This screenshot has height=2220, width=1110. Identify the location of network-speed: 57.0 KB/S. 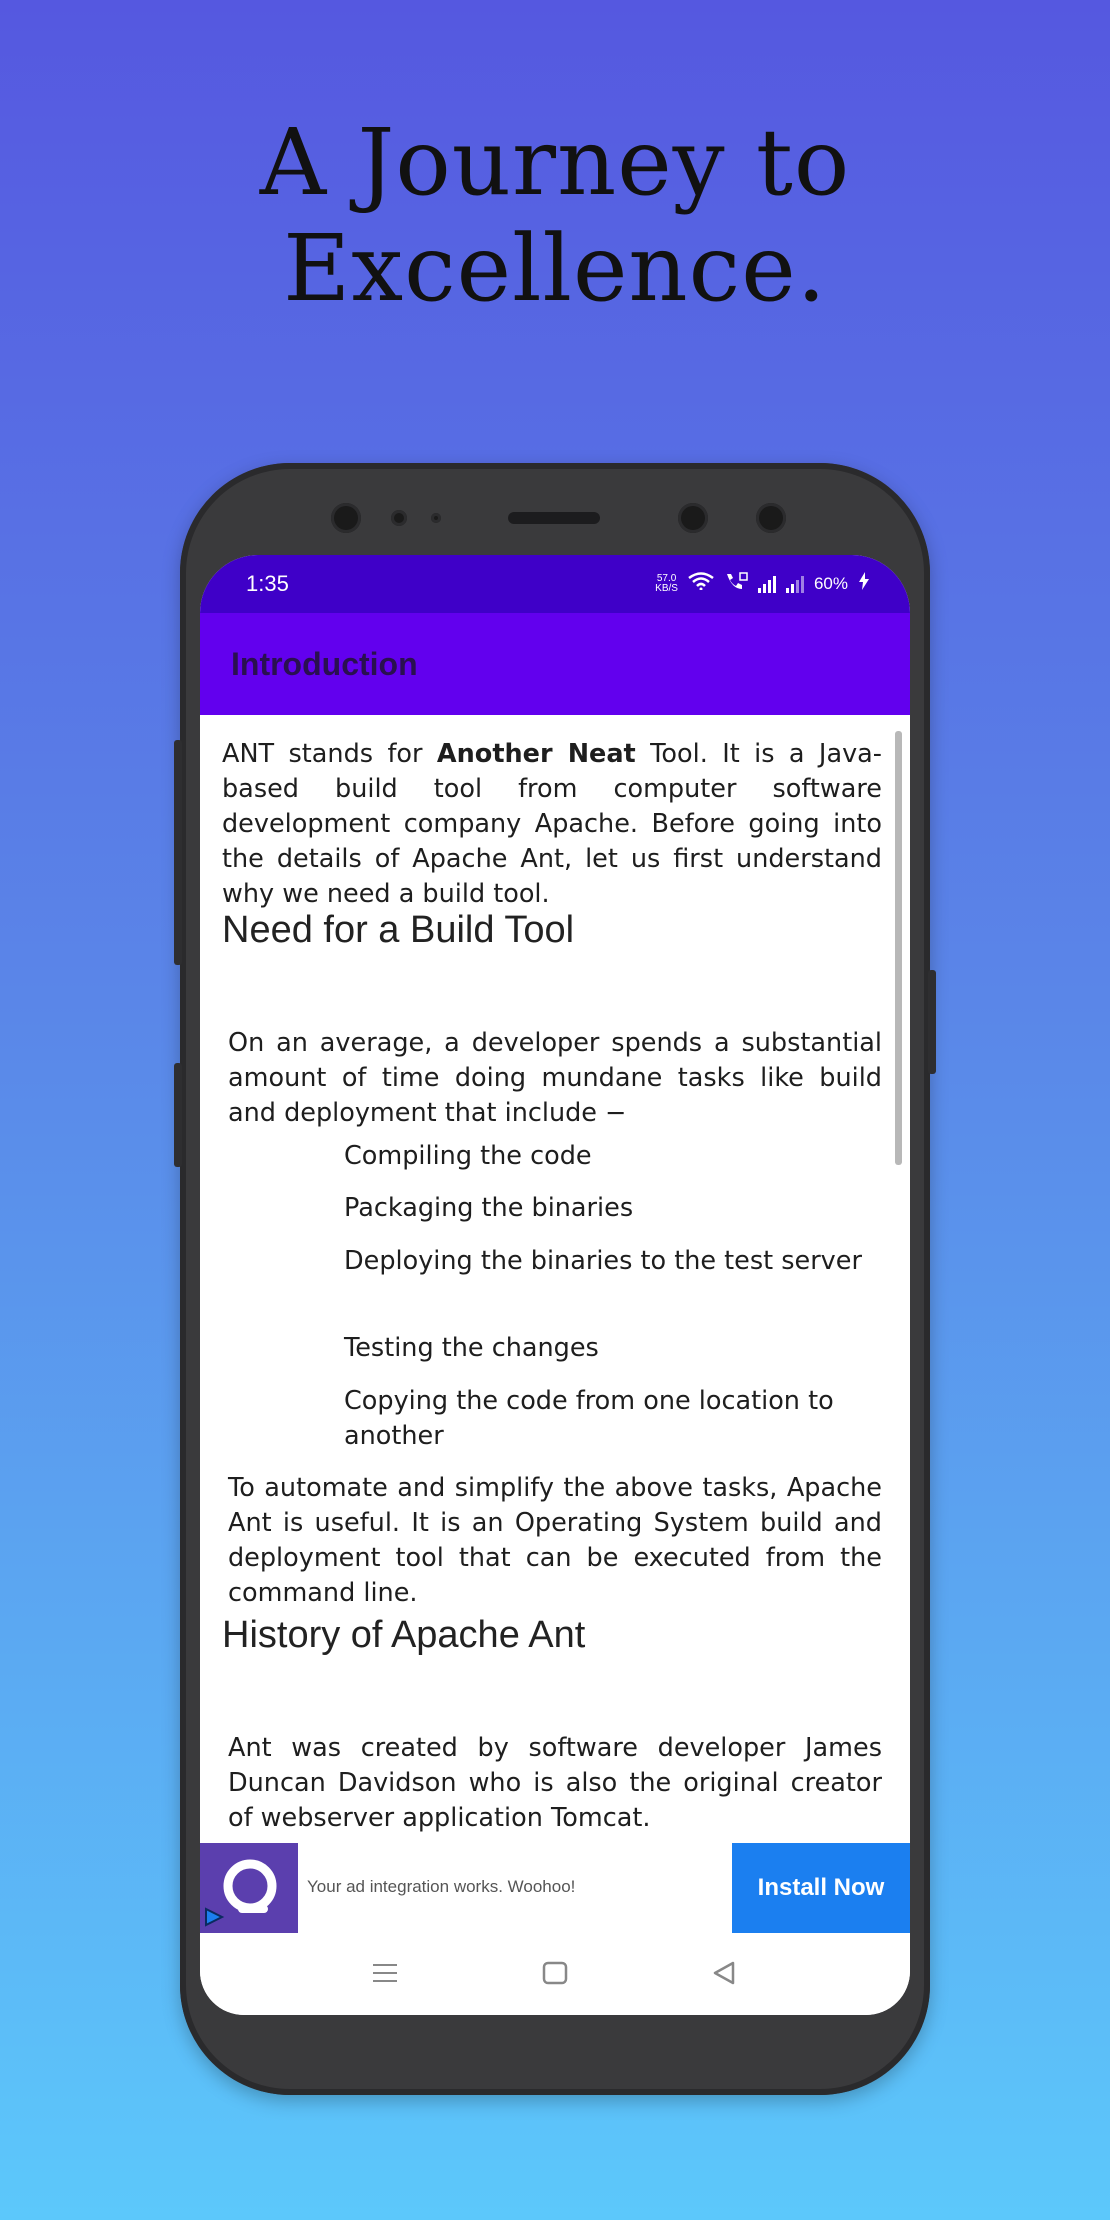
(666, 583).